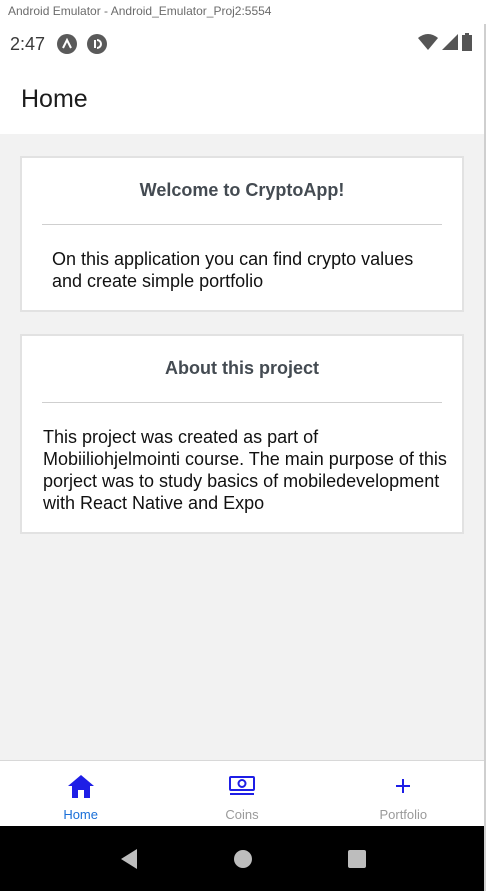 This screenshot has width=486, height=891. Describe the element at coordinates (242, 99) in the screenshot. I see `app-bar: Home` at that location.